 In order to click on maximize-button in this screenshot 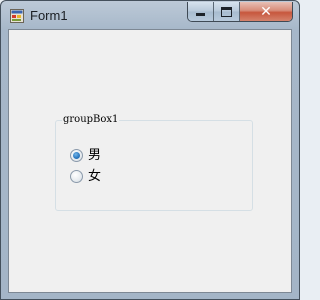, I will do `click(227, 11)`.